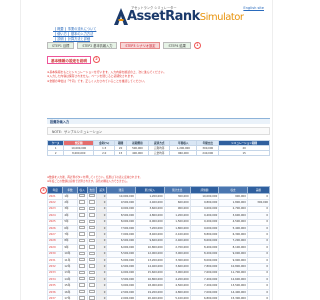  What do you see at coordinates (96, 59) in the screenshot?
I see `section-hint-badge: 2` at bounding box center [96, 59].